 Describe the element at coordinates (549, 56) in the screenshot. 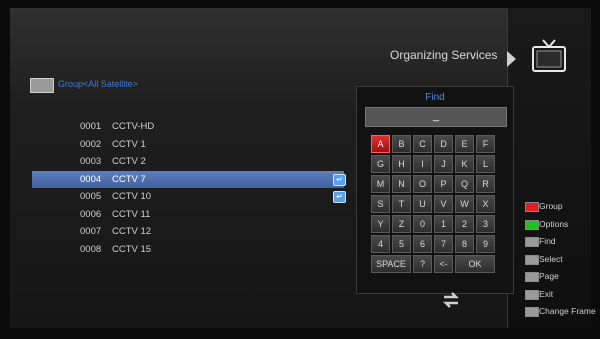

I see `tv-icon` at that location.